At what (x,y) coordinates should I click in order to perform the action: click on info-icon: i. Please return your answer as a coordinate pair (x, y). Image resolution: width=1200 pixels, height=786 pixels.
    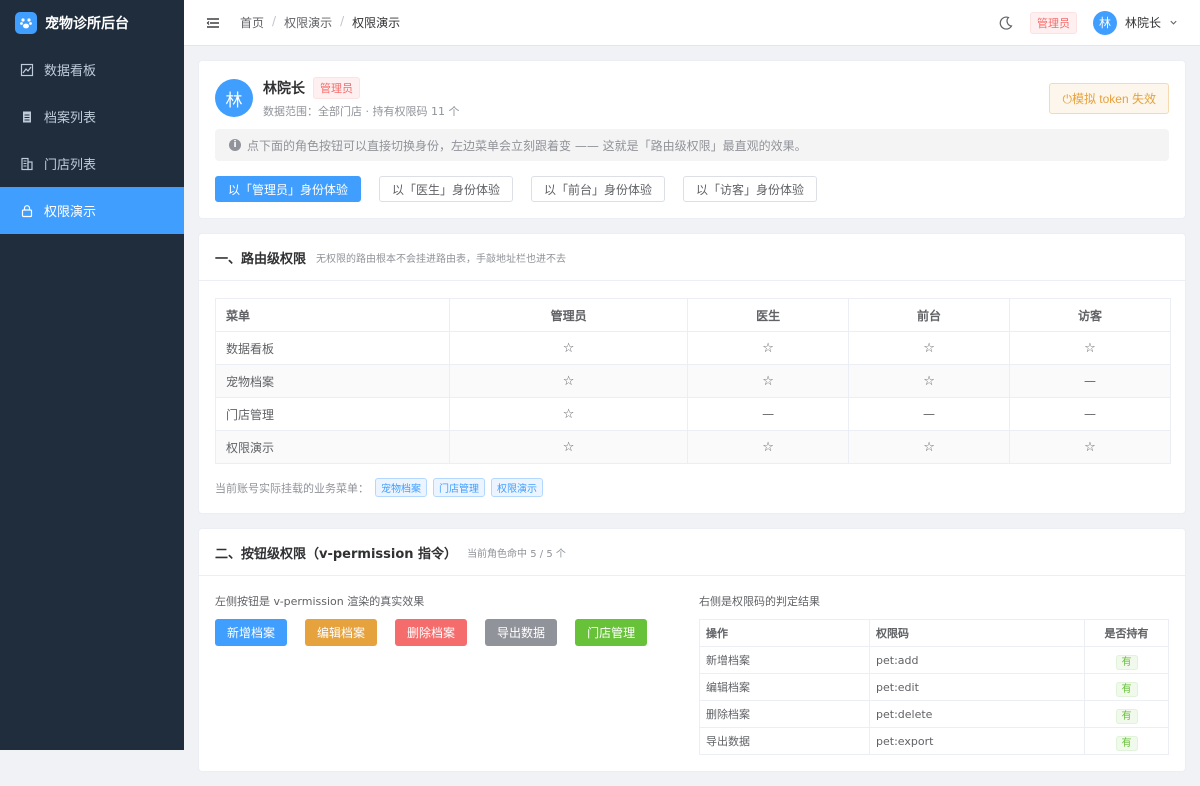
    Looking at the image, I should click on (235, 145).